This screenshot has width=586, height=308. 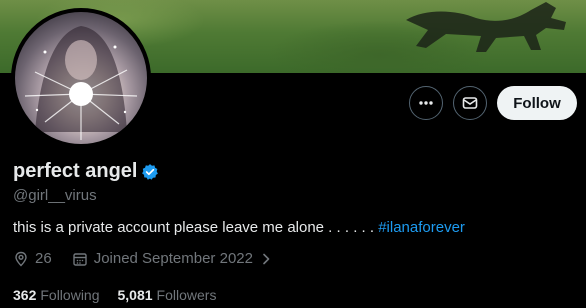 I want to click on joined-text: Joined September 2022, so click(x=173, y=258).